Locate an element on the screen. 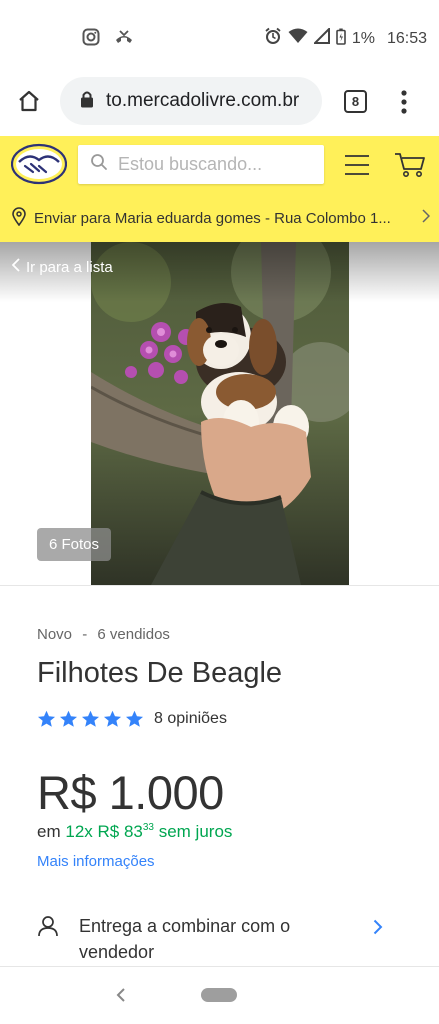 This screenshot has height=1024, width=439. sold-count: 6 vendidos is located at coordinates (133, 634).